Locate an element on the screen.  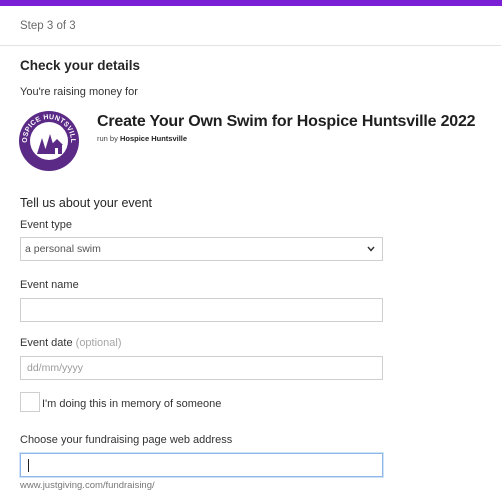
run-by-line: run by Hospice Huntsville is located at coordinates (142, 138).